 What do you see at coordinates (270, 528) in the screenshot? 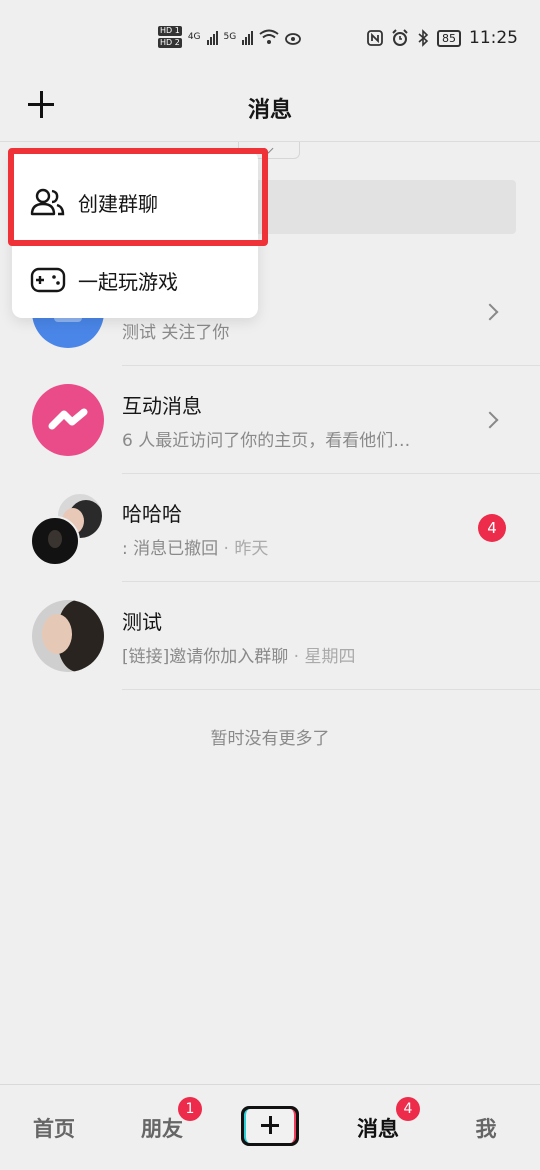
I see `list-item-group: 哈哈哈 : 消息已撤回 · 昨天 4` at bounding box center [270, 528].